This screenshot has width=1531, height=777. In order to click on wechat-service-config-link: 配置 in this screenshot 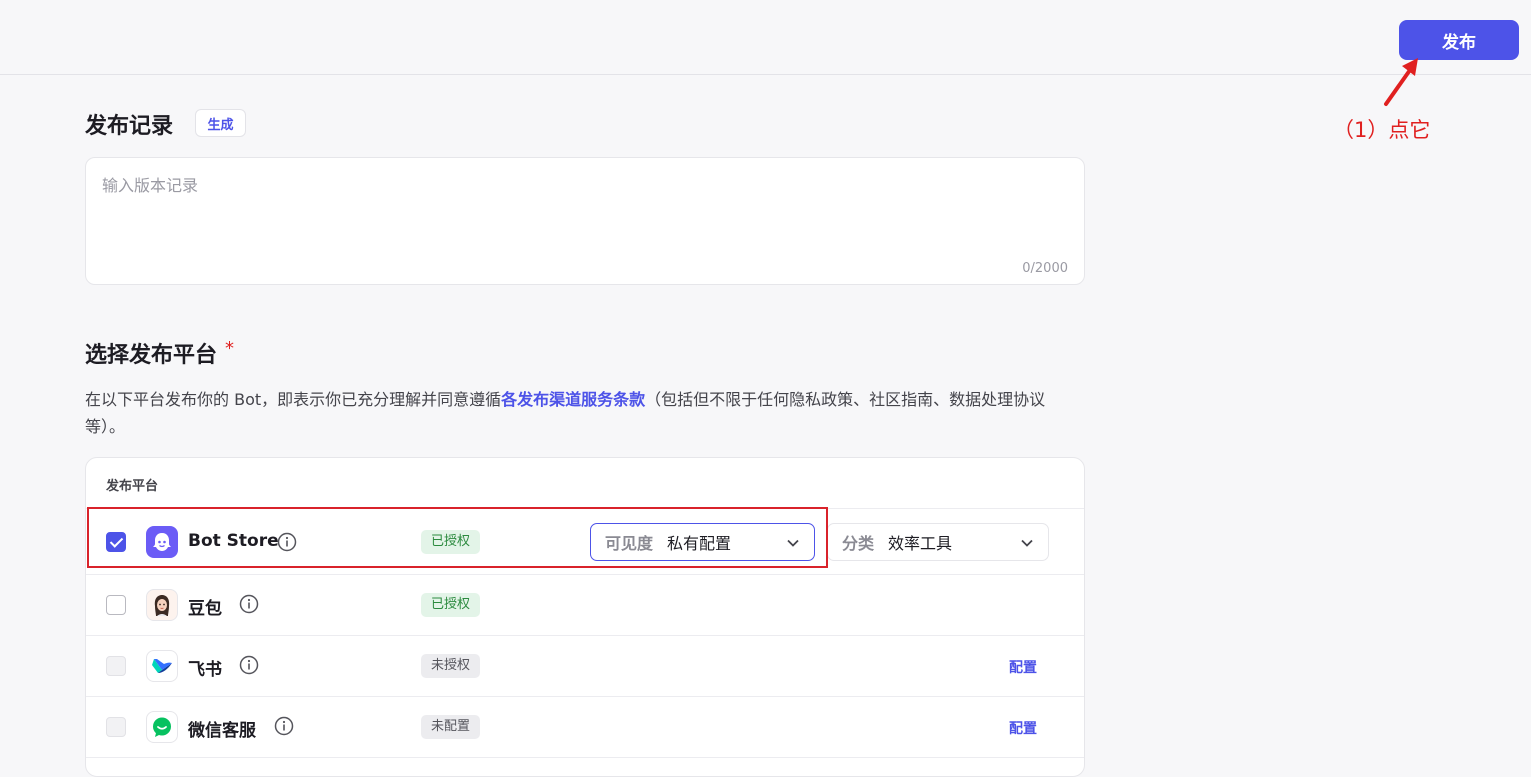, I will do `click(1023, 728)`.